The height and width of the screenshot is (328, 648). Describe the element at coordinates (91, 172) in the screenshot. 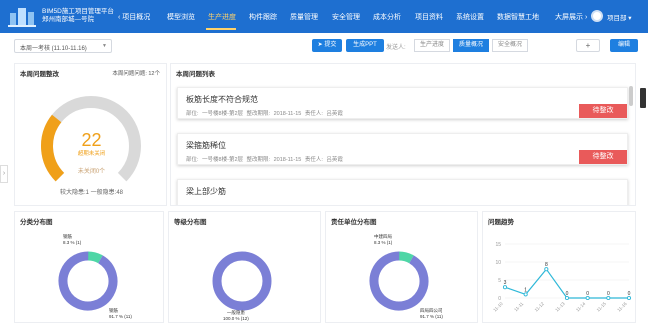

I see `unclosed-count: 未关闭0个` at that location.